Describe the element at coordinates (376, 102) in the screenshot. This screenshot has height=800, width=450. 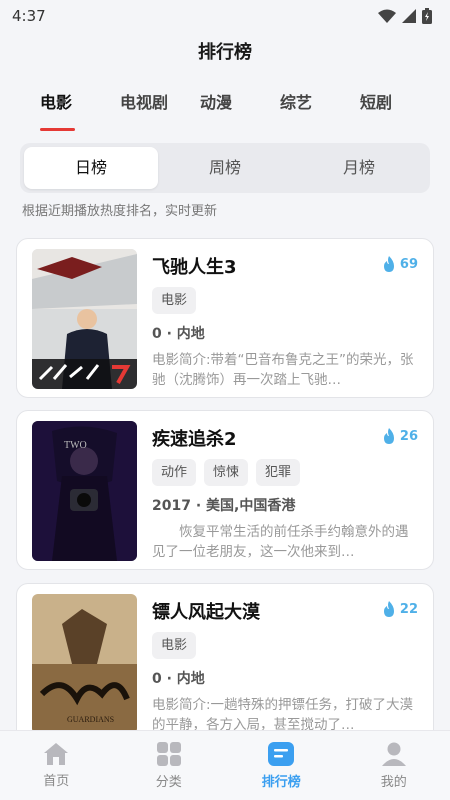
I see `tab-label: 短剧` at that location.